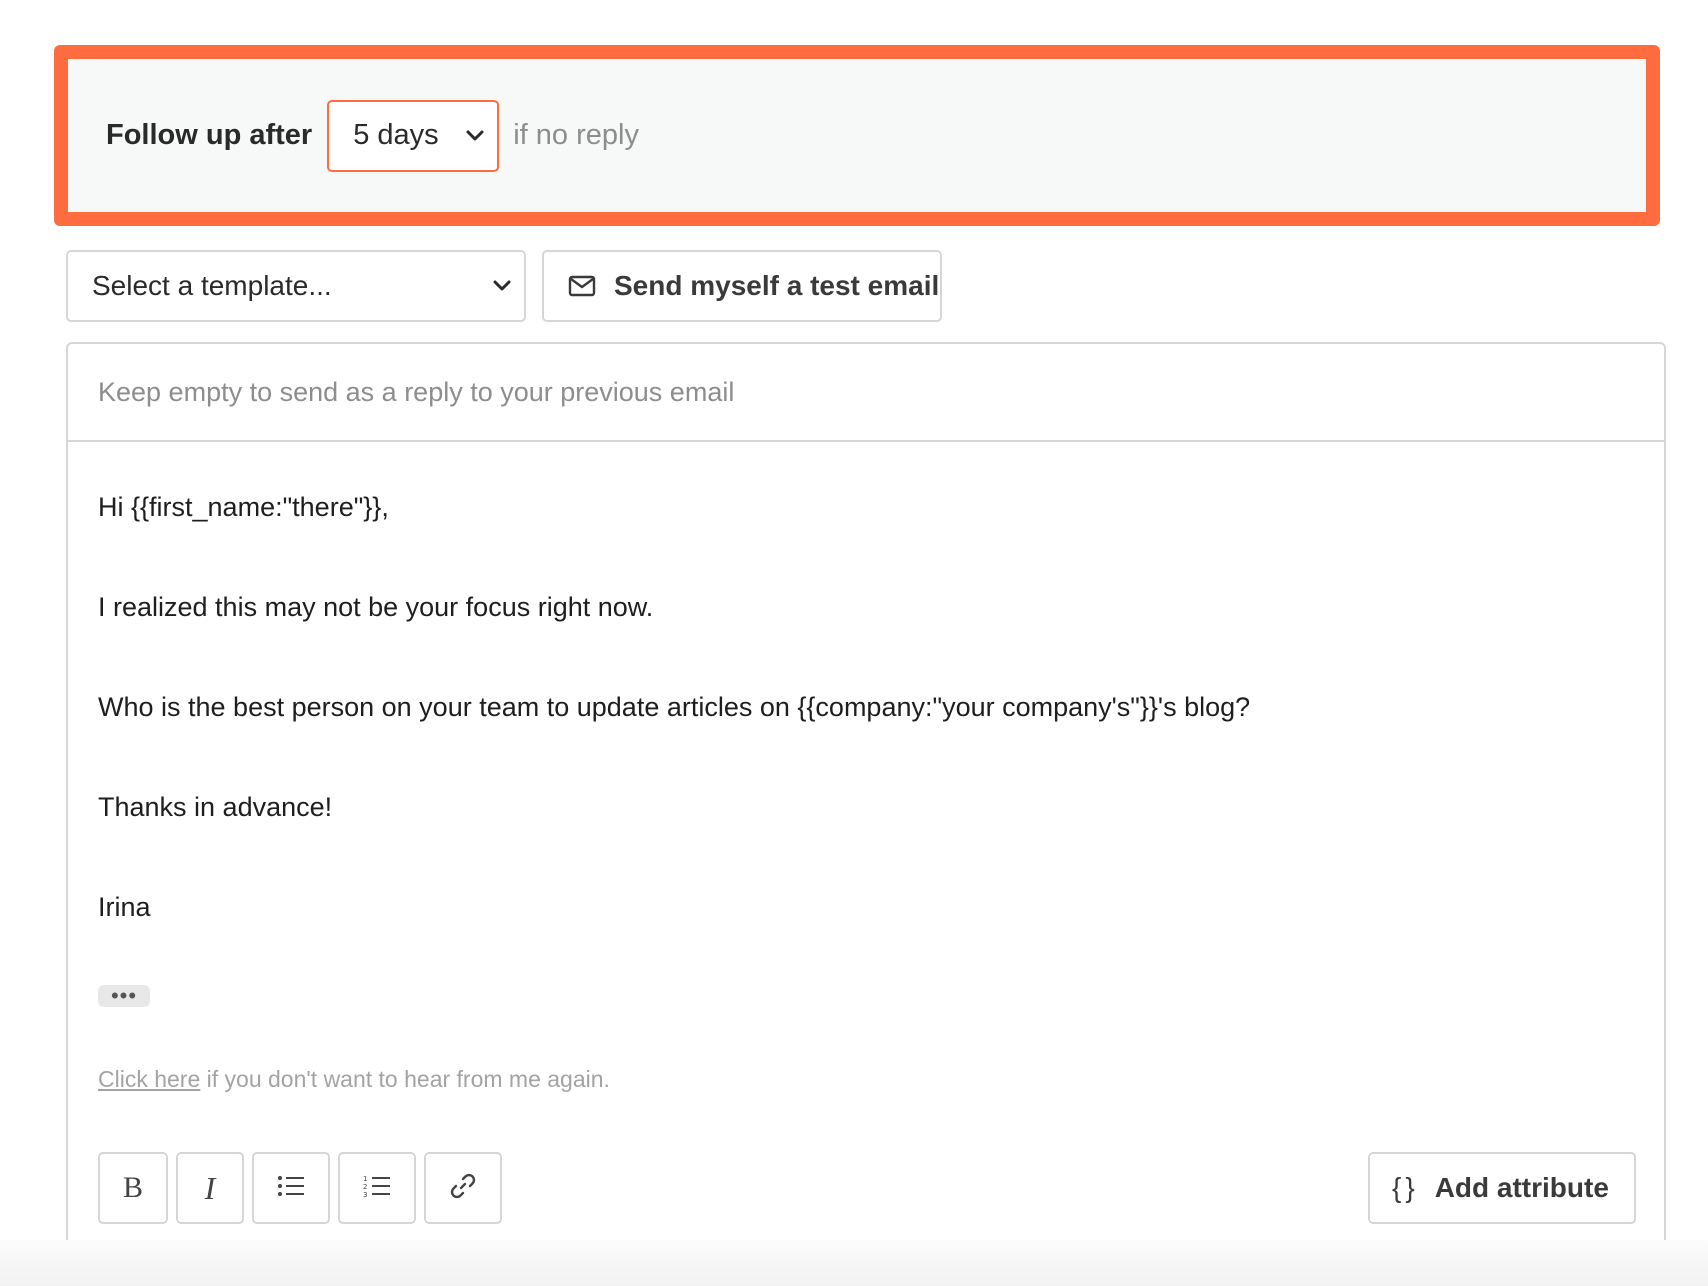 The height and width of the screenshot is (1286, 1708). I want to click on followup-delay-panel: Follow up after 5 days if no reply, so click(857, 135).